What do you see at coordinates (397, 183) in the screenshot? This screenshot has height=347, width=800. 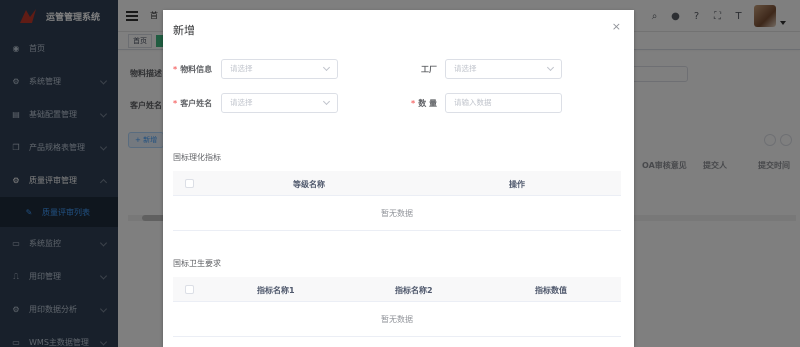 I see `table-header: 等级名称 操作` at bounding box center [397, 183].